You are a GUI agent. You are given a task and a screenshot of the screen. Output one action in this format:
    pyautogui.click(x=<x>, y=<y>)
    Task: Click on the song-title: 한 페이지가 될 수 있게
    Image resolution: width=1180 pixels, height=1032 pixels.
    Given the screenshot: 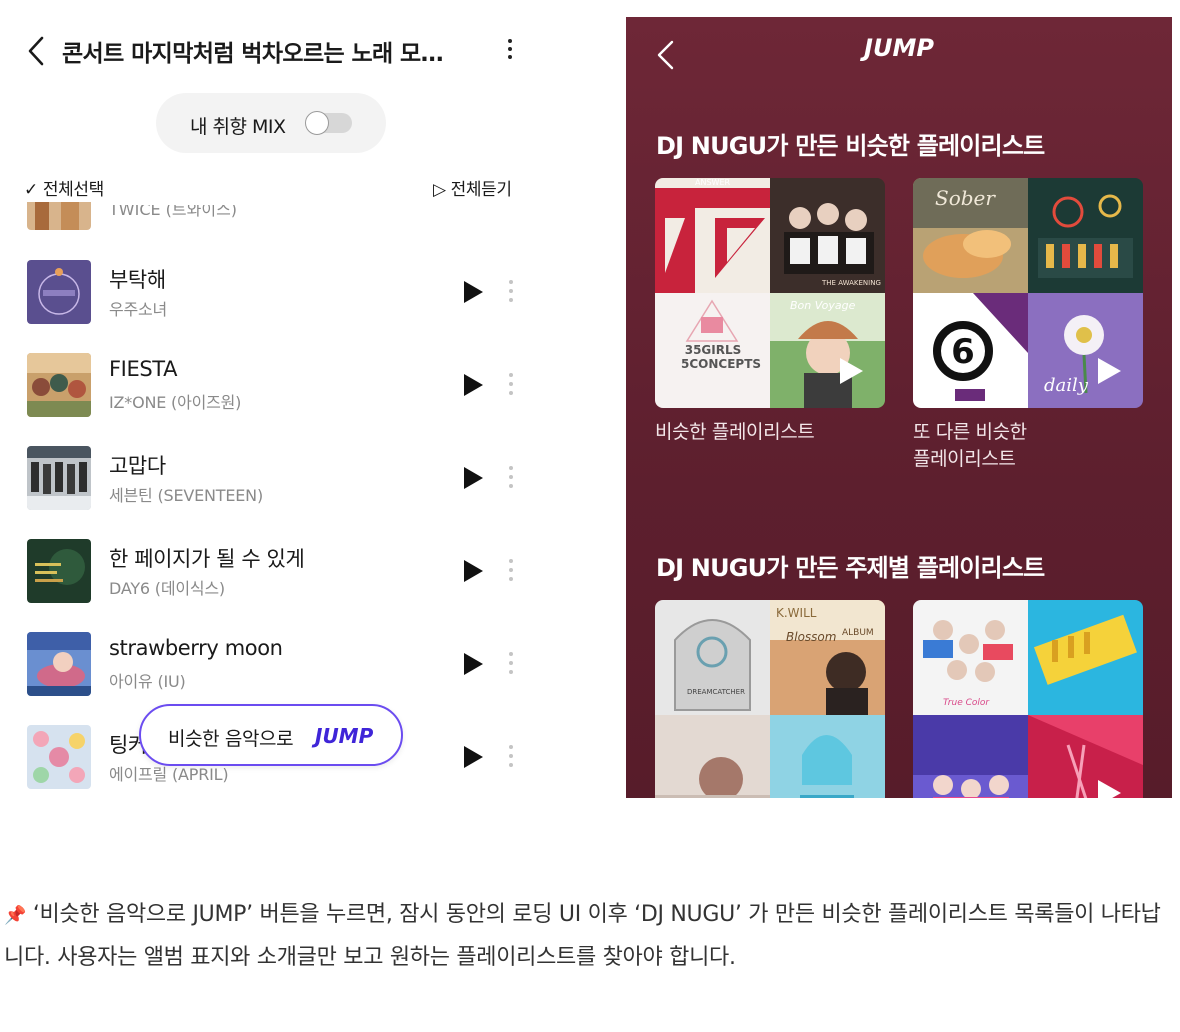 What is the action you would take?
    pyautogui.click(x=207, y=559)
    